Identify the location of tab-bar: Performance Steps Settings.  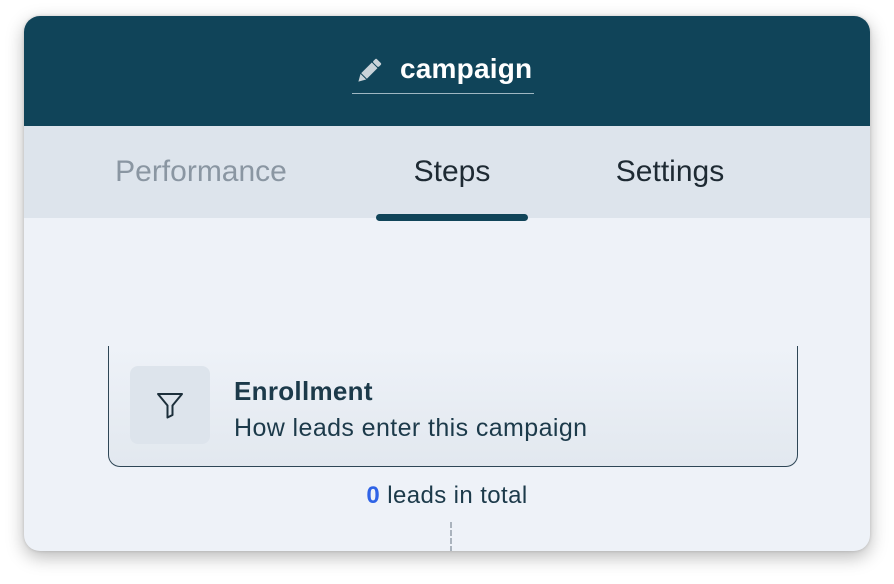
(447, 172).